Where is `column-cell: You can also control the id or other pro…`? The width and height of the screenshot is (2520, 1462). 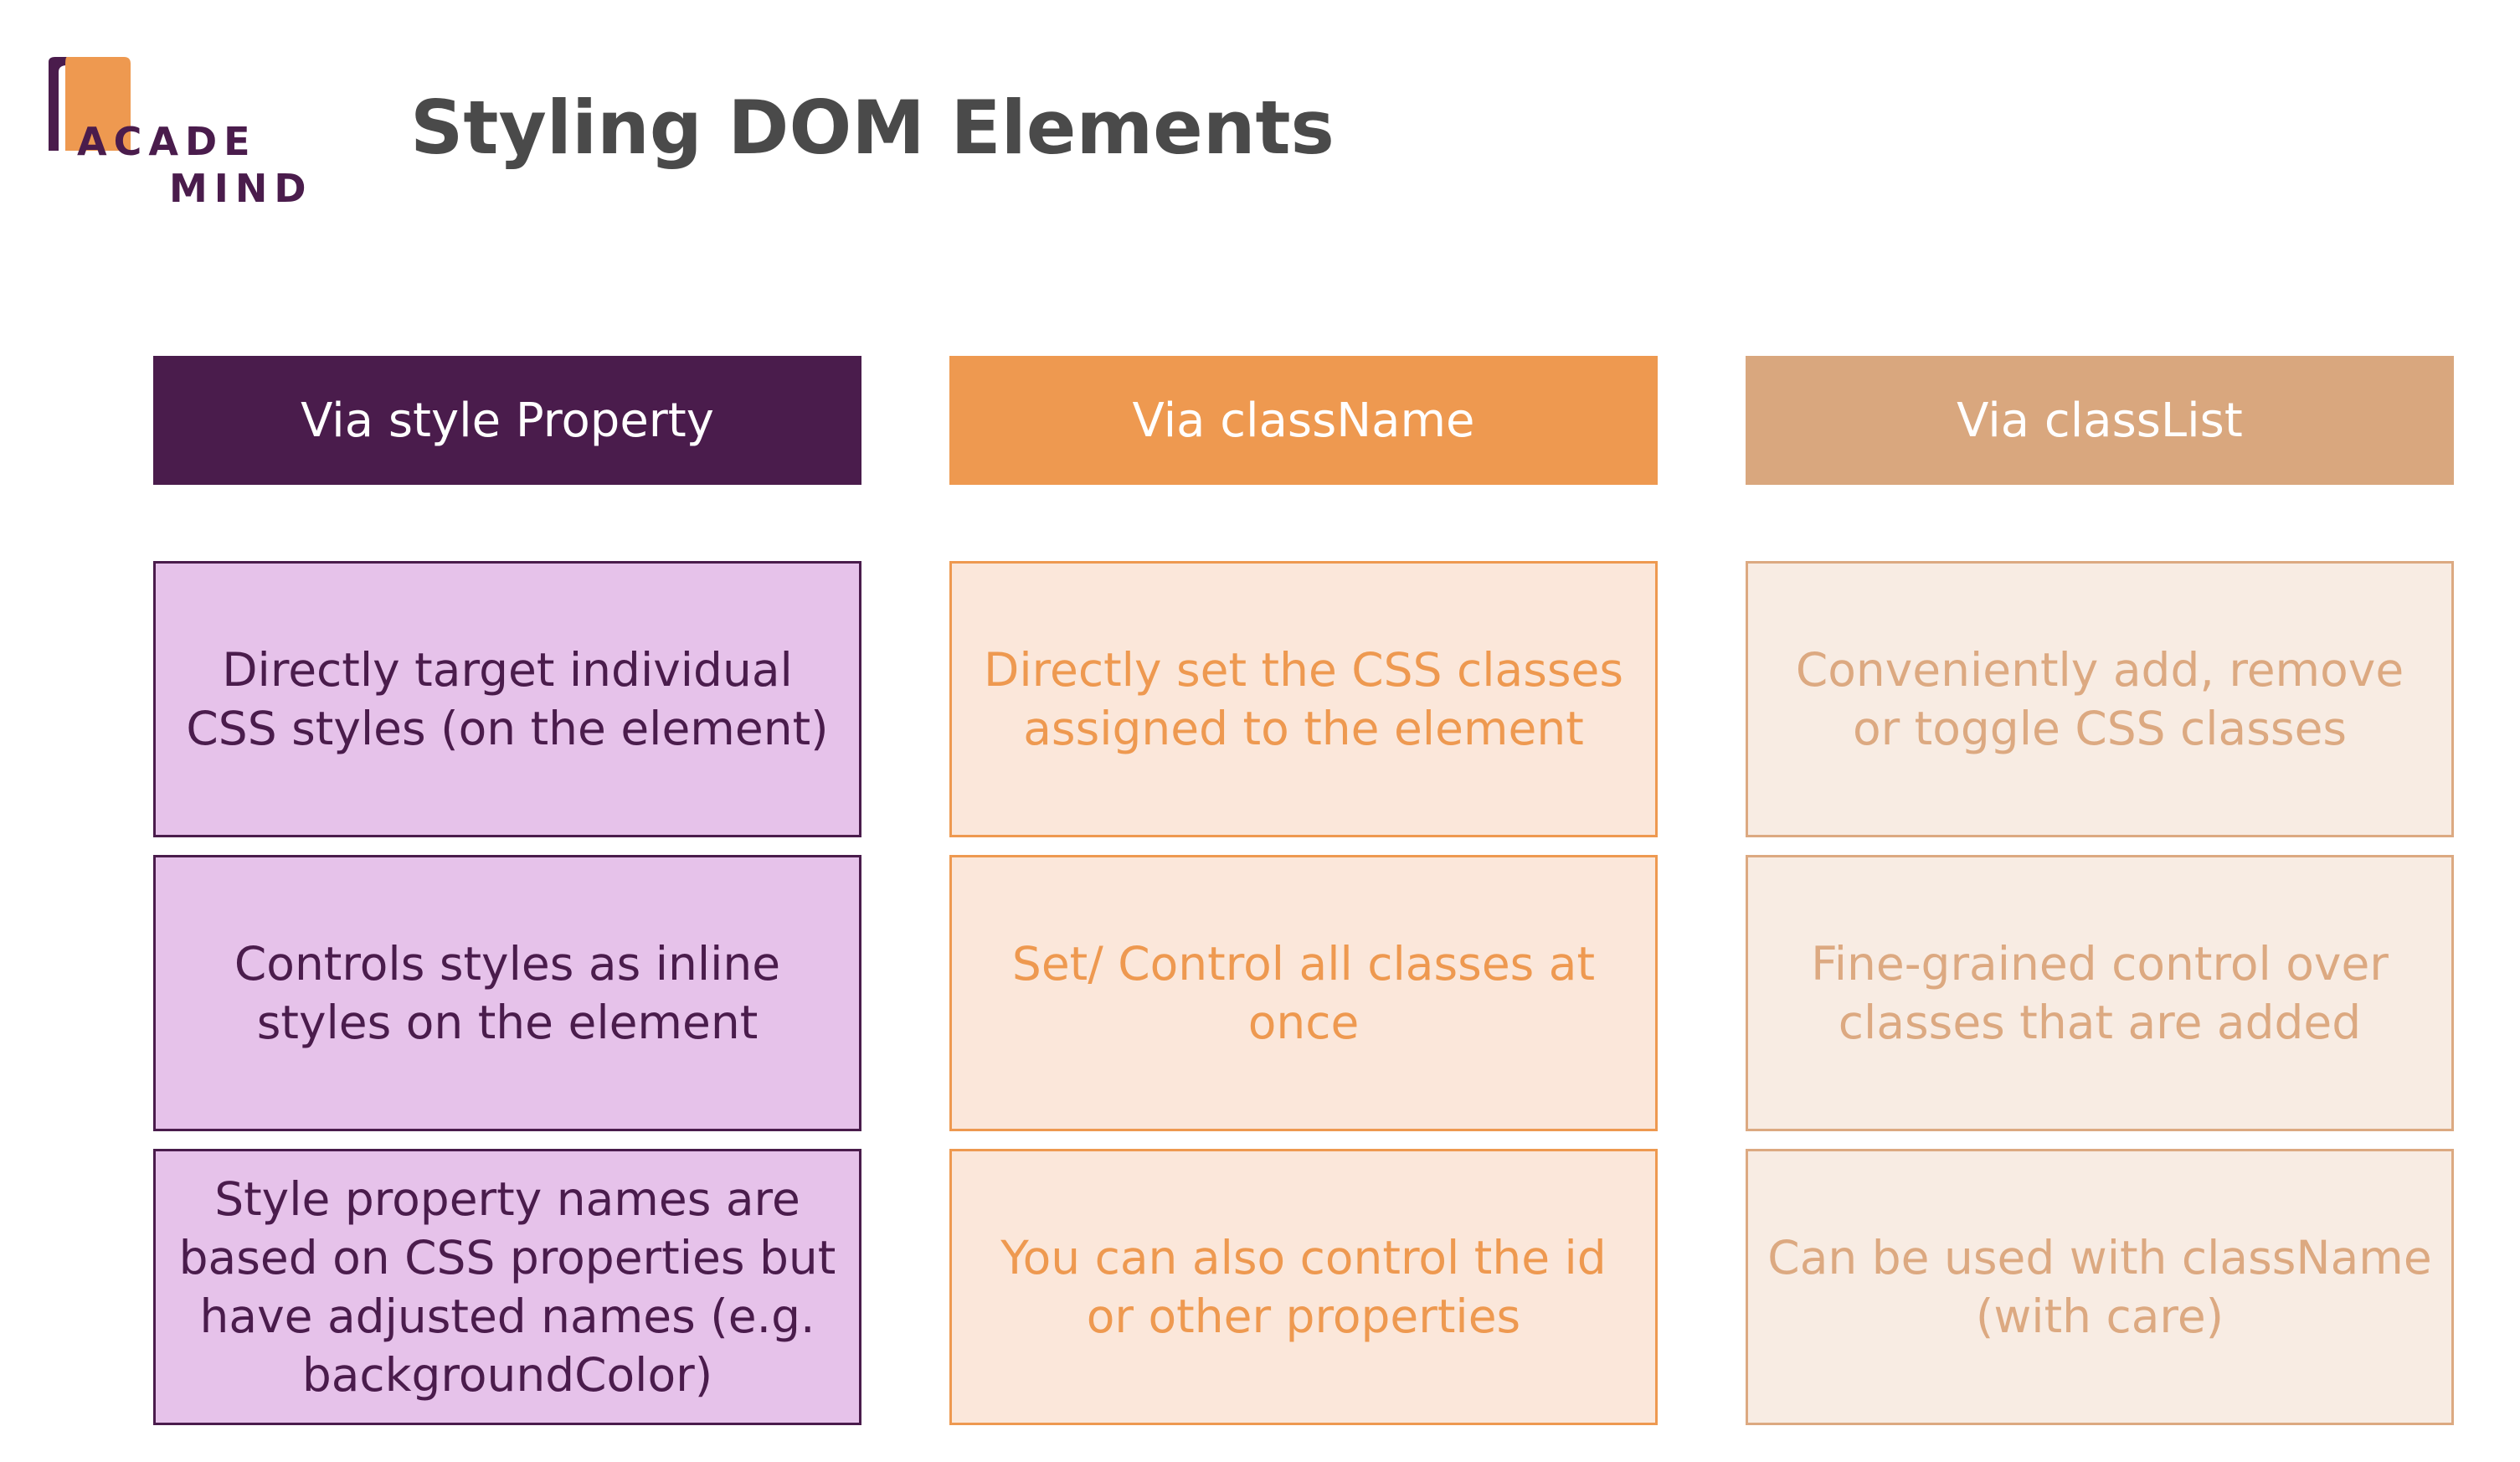
column-cell: You can also control the id or other pro… is located at coordinates (1303, 1287).